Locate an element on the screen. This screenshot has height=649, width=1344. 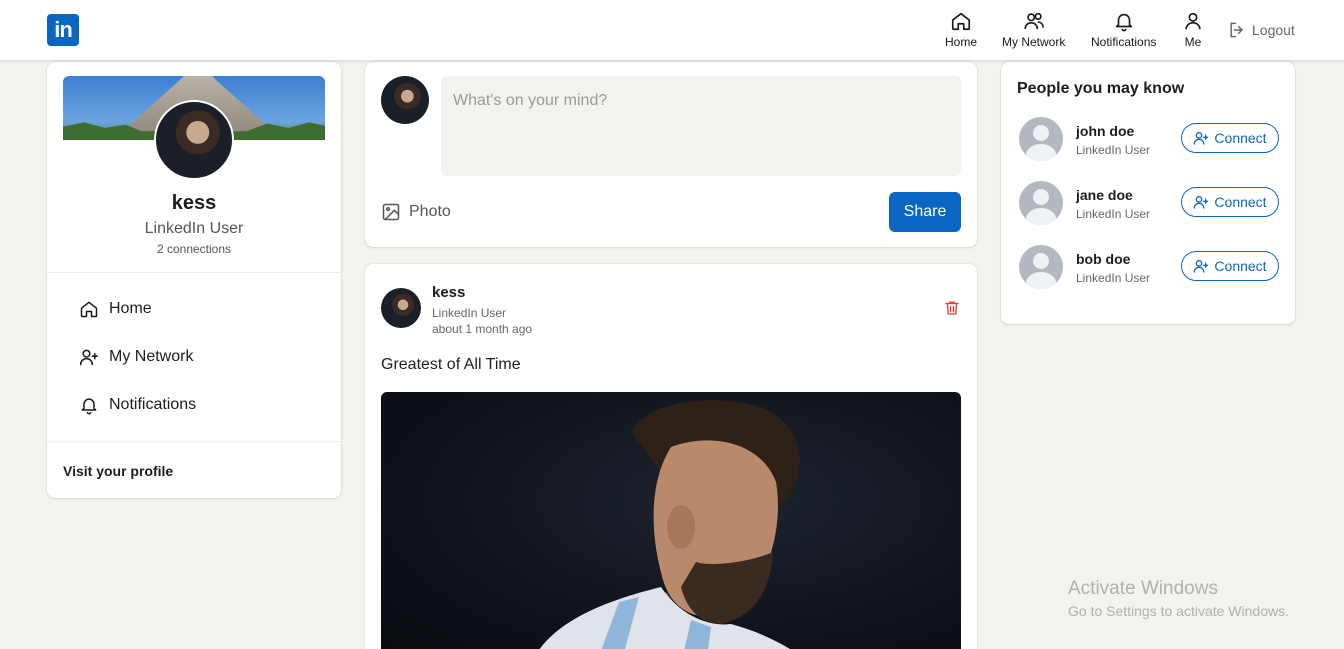
visit-profile-link: Visit your profile is located at coordinates (118, 471).